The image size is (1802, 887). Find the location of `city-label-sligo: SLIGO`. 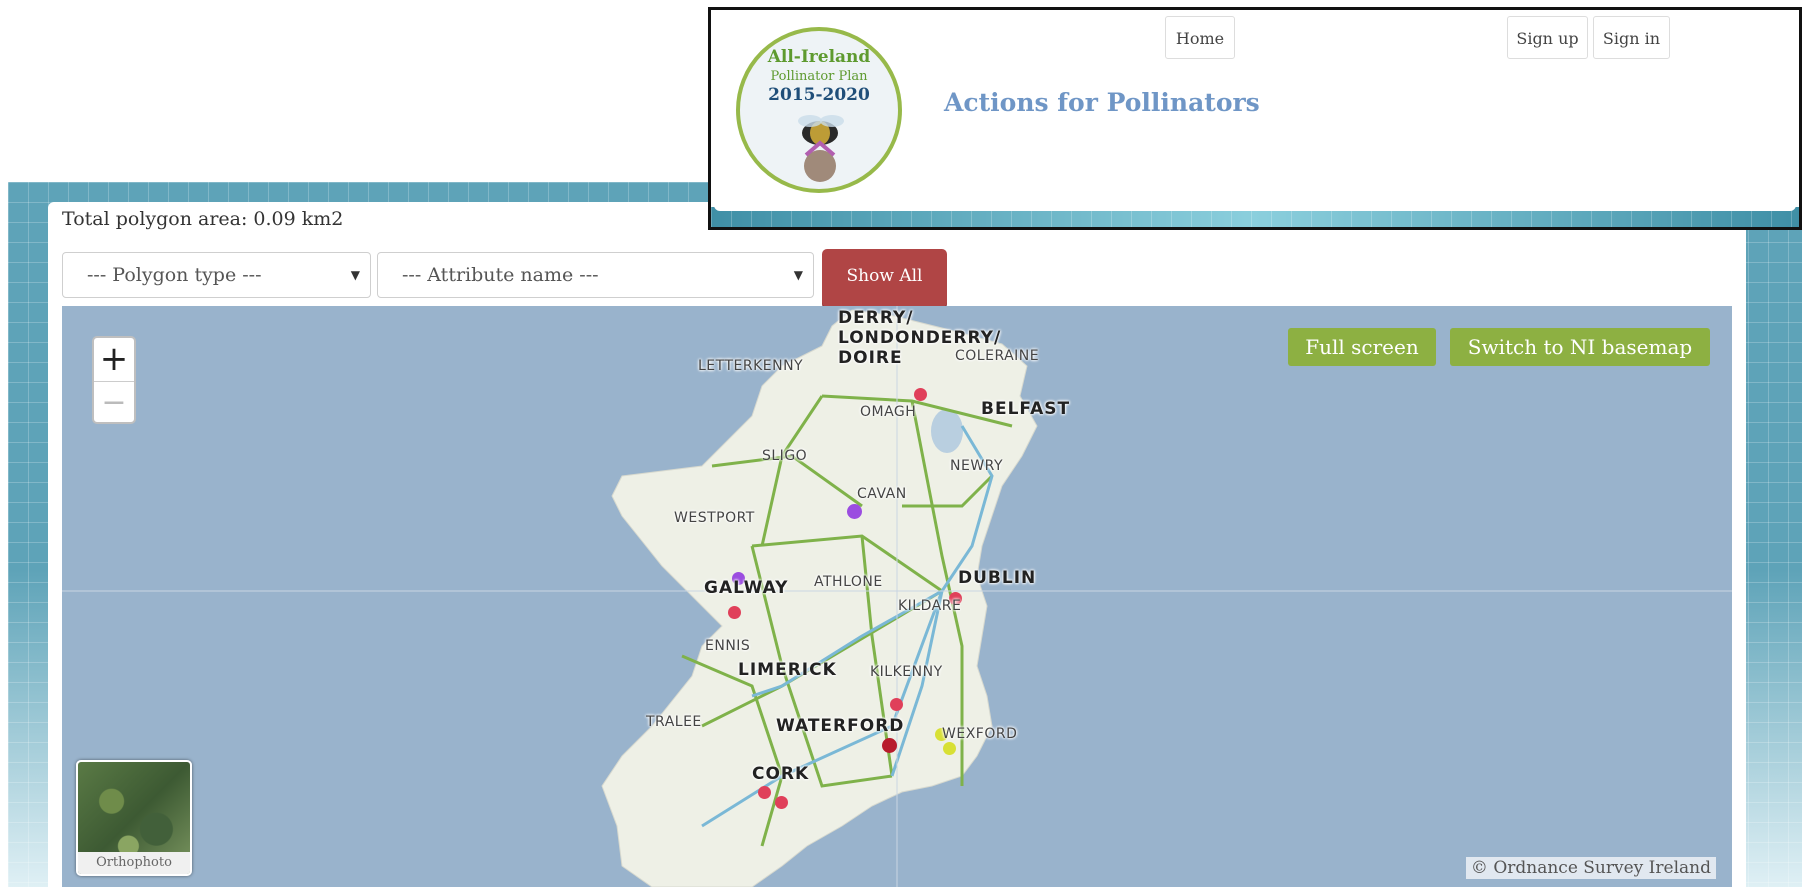

city-label-sligo: SLIGO is located at coordinates (785, 456).